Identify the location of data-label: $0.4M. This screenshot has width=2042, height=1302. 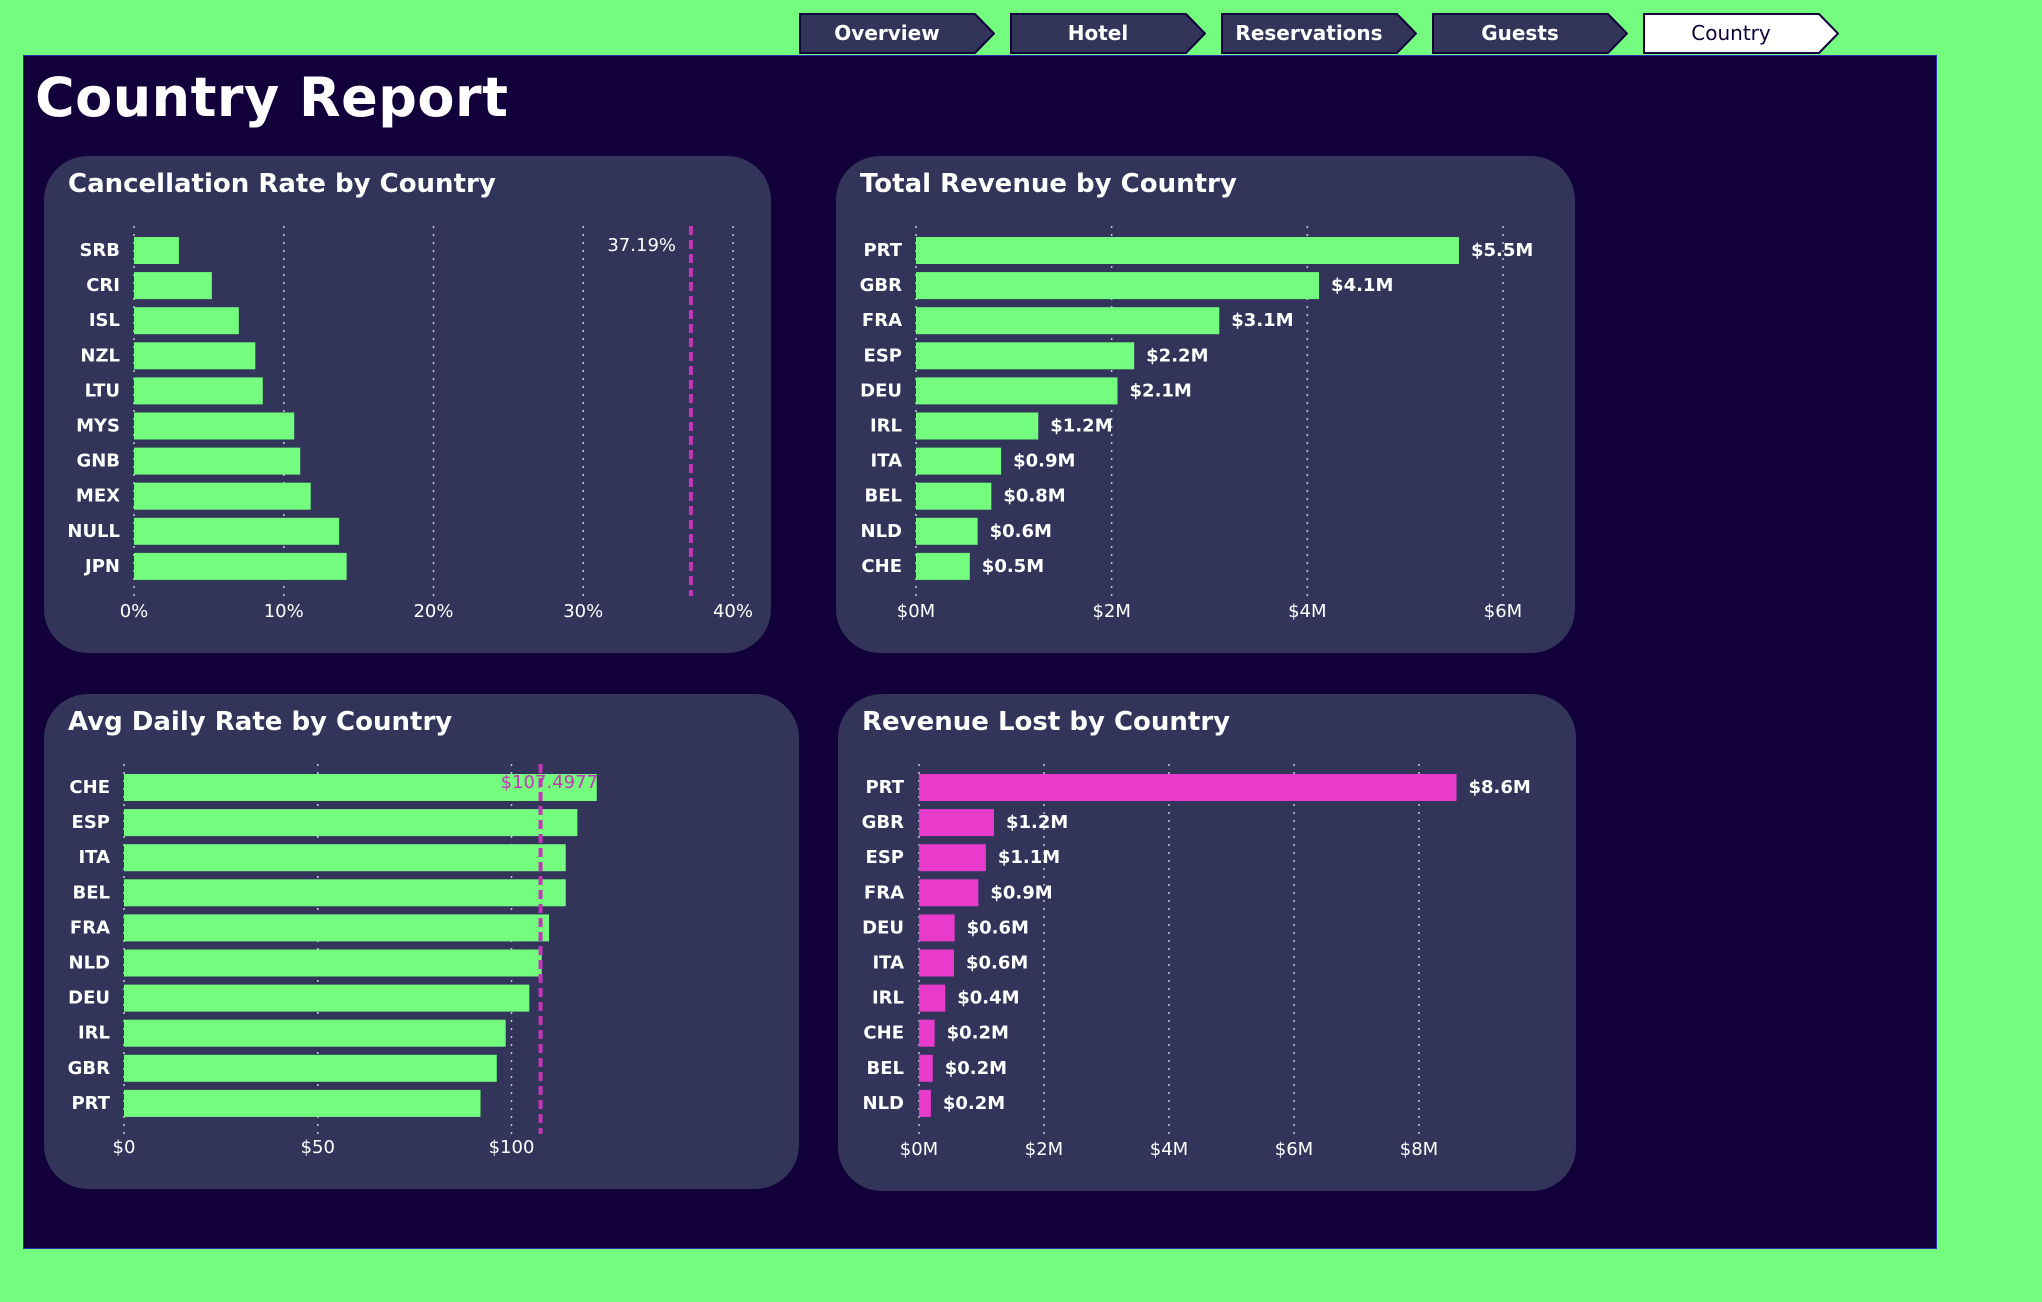
(988, 998).